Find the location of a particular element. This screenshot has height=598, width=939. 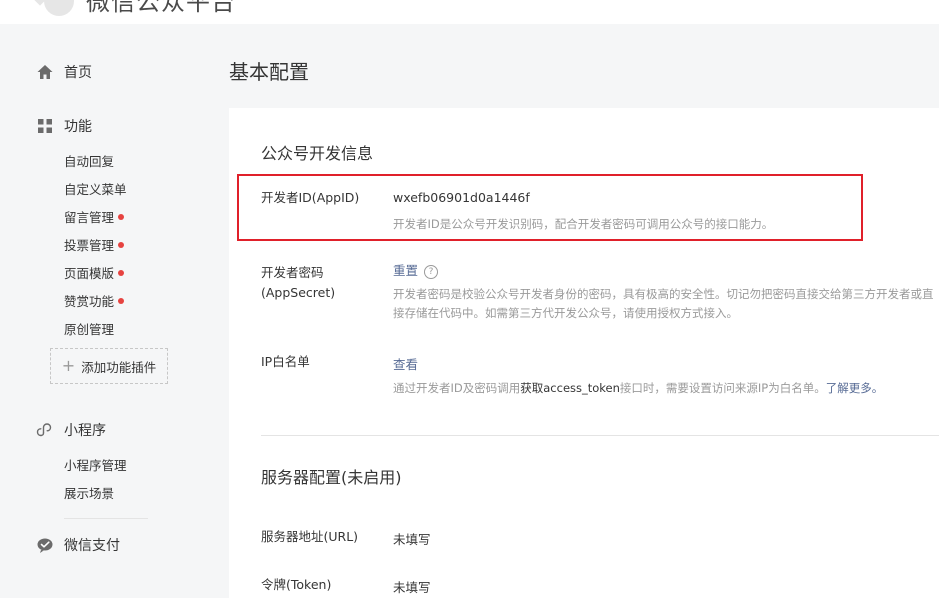

sidebar-item-votes: 投票管理 is located at coordinates (94, 244).